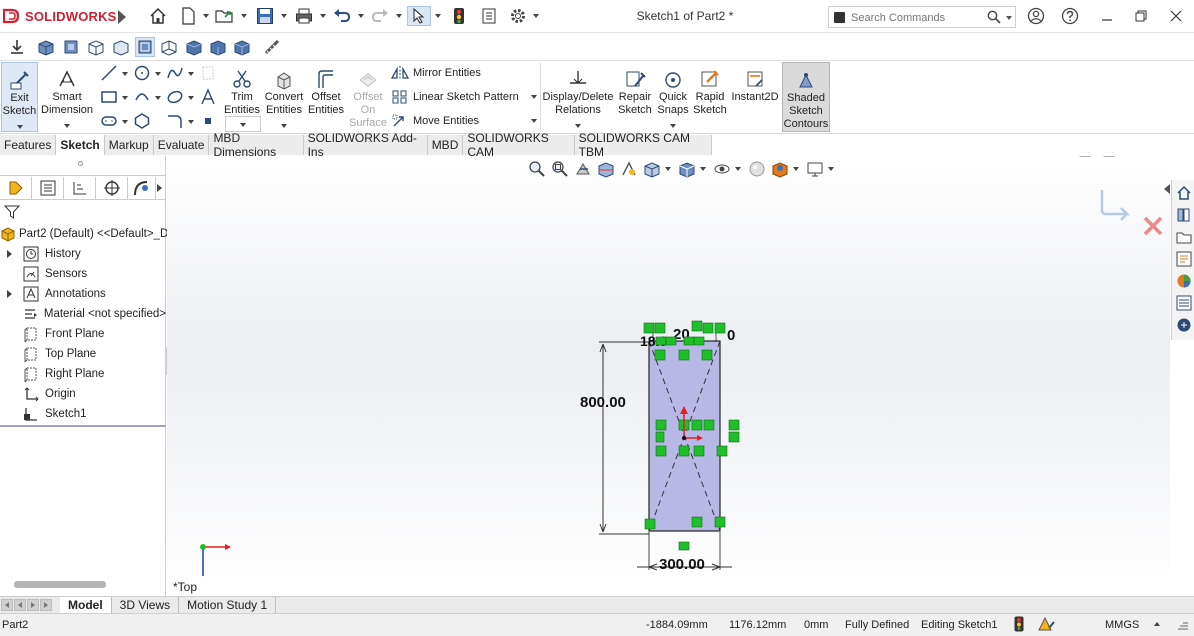  What do you see at coordinates (578, 97) in the screenshot?
I see `display-delete-relations-button: Display/Delete Relations` at bounding box center [578, 97].